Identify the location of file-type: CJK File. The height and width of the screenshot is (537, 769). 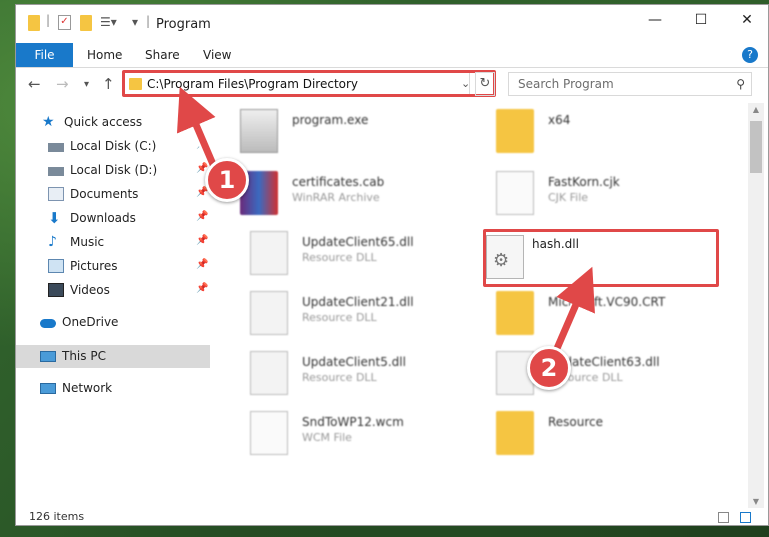
(568, 197).